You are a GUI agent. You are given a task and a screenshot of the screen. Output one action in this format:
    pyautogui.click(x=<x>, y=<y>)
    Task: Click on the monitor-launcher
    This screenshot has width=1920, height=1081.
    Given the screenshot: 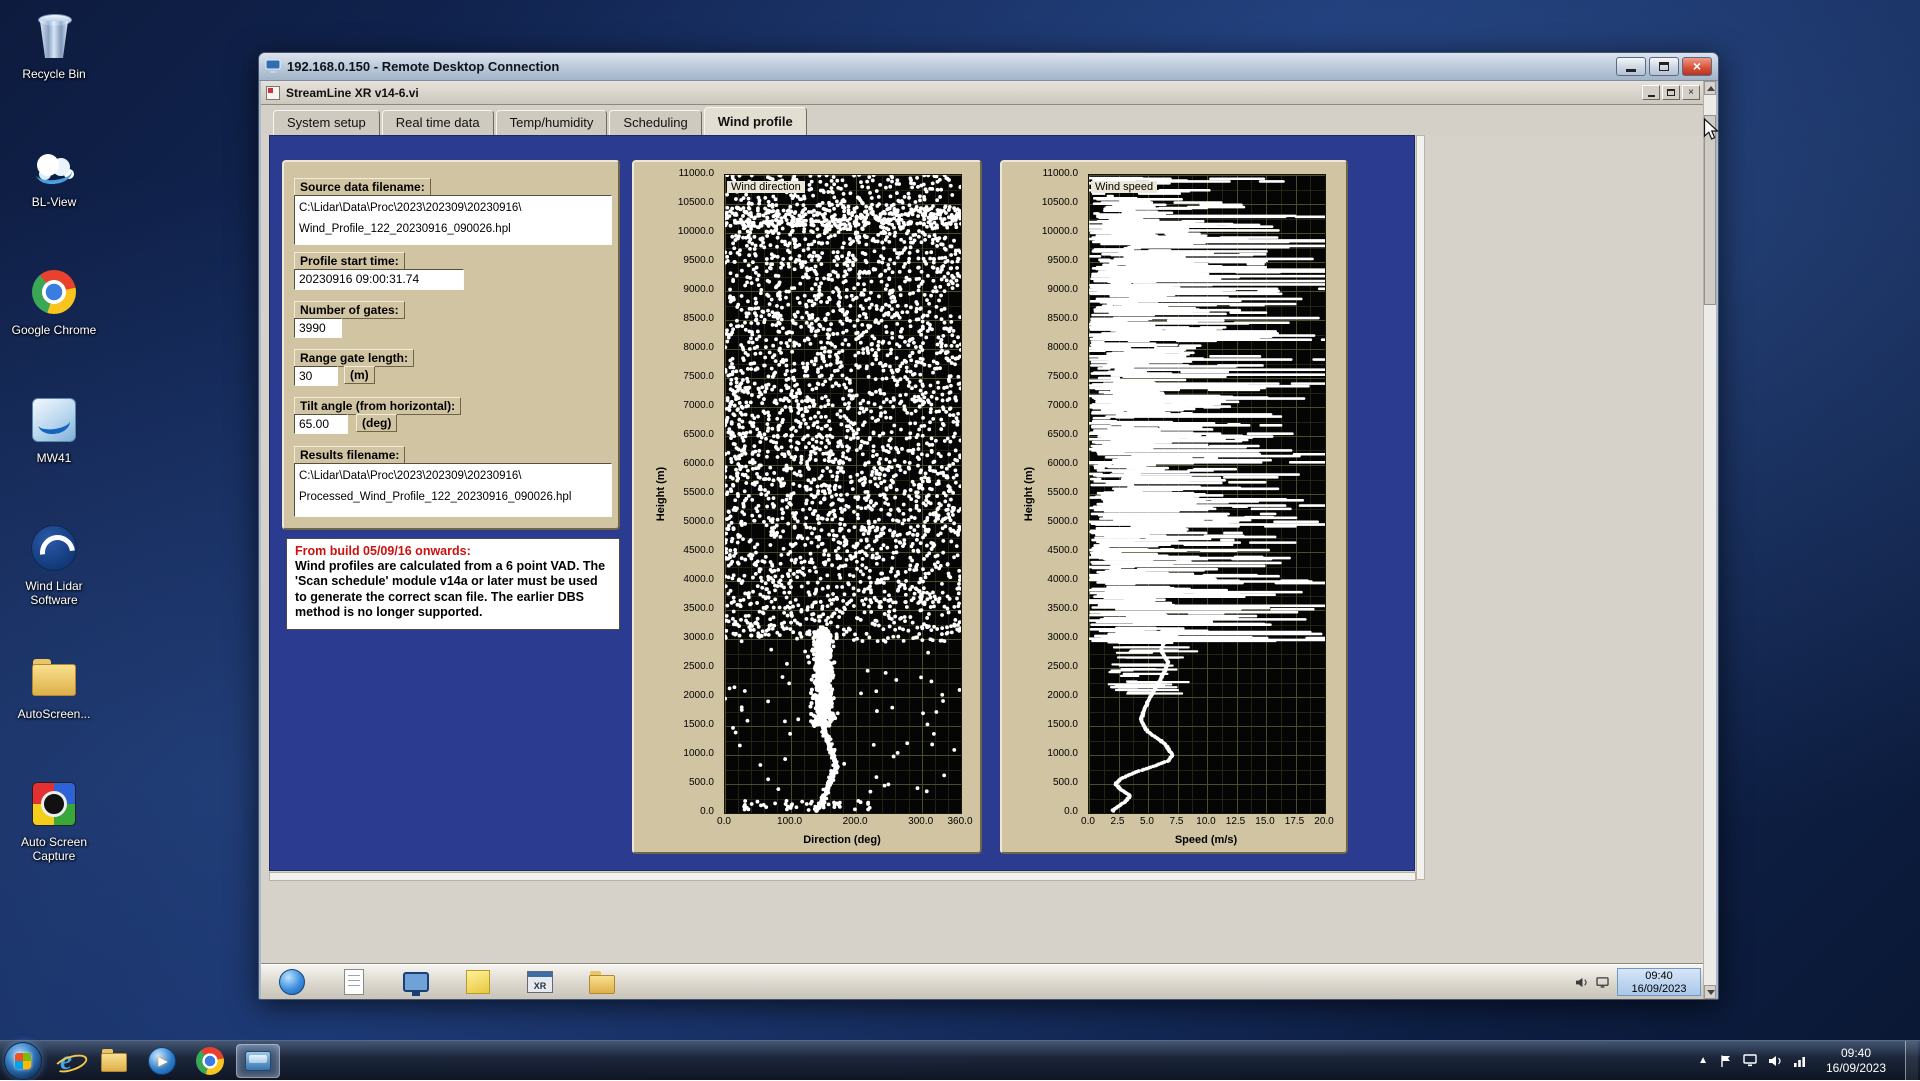 What is the action you would take?
    pyautogui.click(x=416, y=982)
    